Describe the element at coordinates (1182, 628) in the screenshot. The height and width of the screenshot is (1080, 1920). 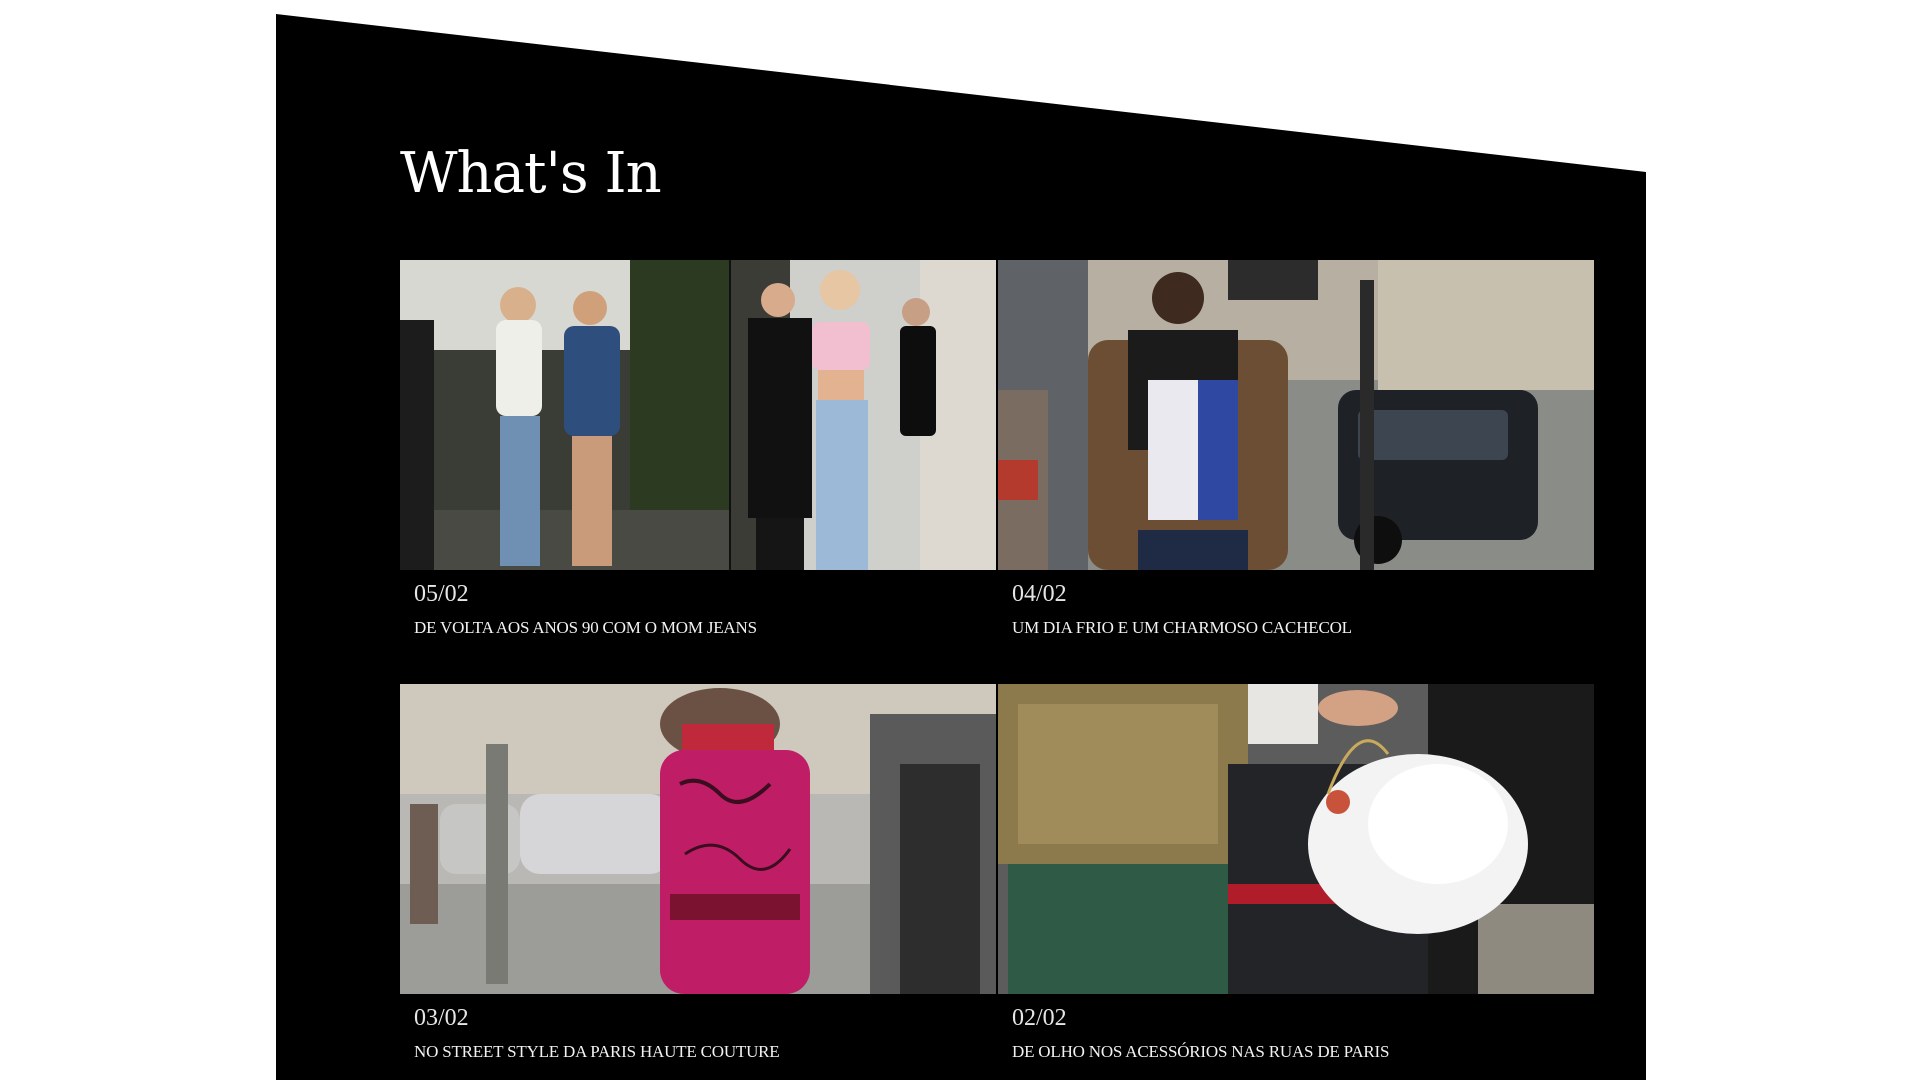
I see `post-title-link: UM DIA FRIO E UM CHARMOSO CACHECOL` at that location.